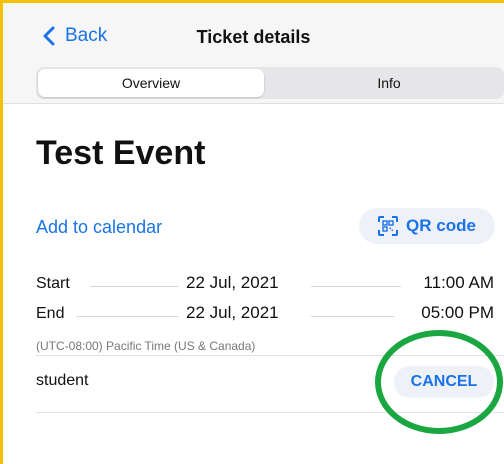 The width and height of the screenshot is (504, 464). I want to click on add-to-calendar-link: Add to calendar, so click(99, 227).